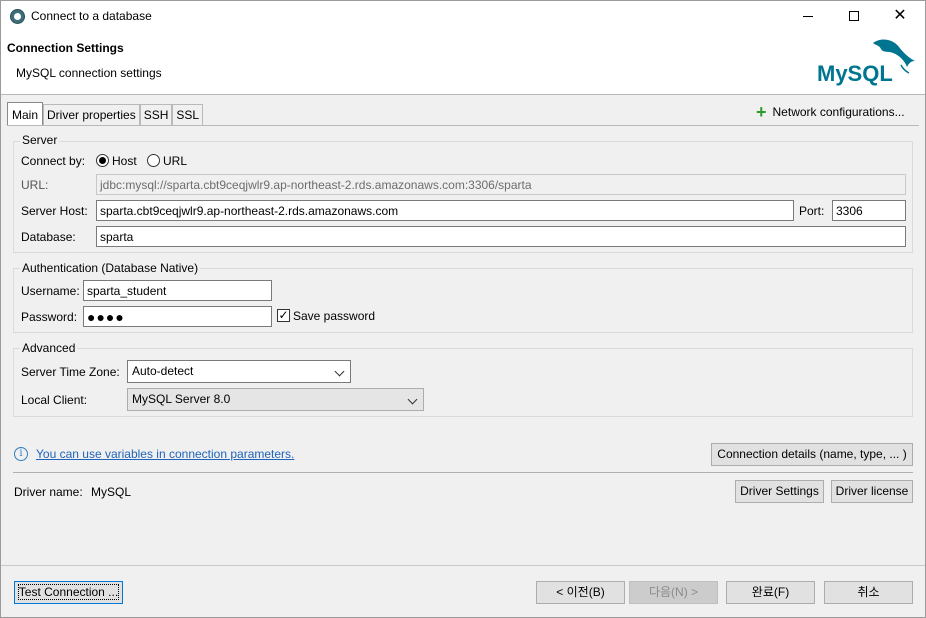  What do you see at coordinates (868, 592) in the screenshot?
I see `cancel-button: 취소` at bounding box center [868, 592].